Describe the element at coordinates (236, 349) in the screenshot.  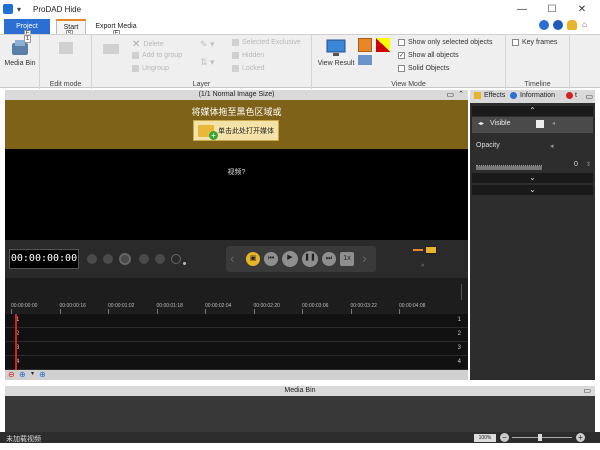
I see `timeline-track: 33` at that location.